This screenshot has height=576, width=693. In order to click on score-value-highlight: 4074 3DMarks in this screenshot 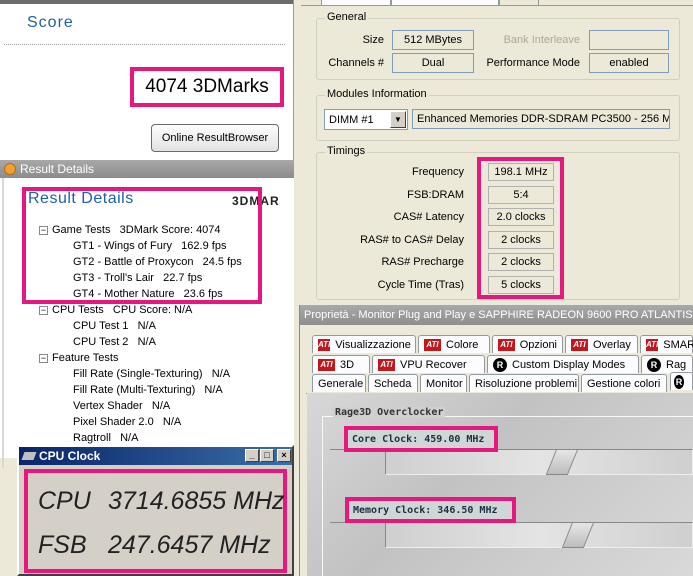, I will do `click(207, 87)`.